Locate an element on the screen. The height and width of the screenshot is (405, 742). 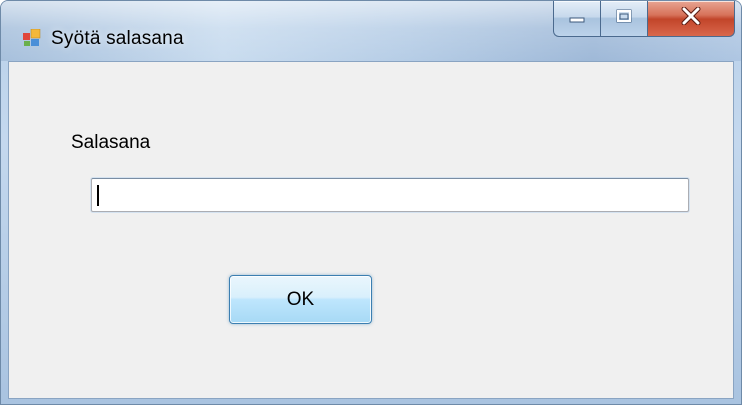
password-label: Salasana is located at coordinates (111, 142).